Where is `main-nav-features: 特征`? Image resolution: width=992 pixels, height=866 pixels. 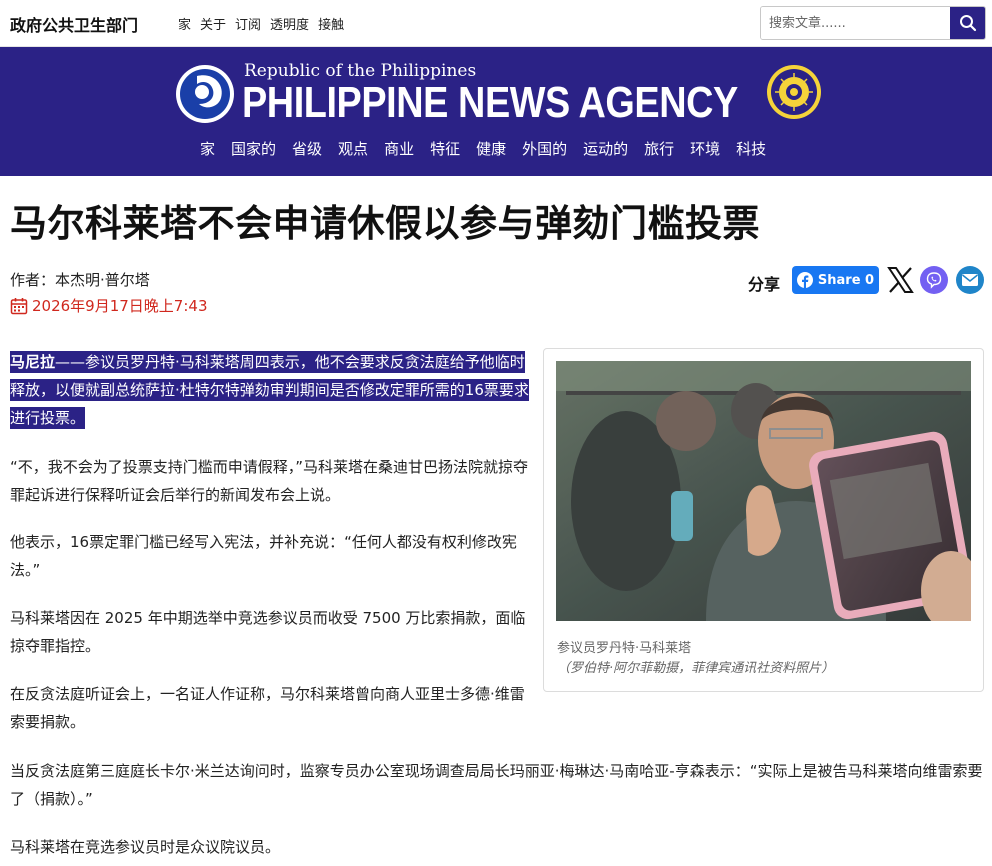
main-nav-features: 特征 is located at coordinates (445, 148).